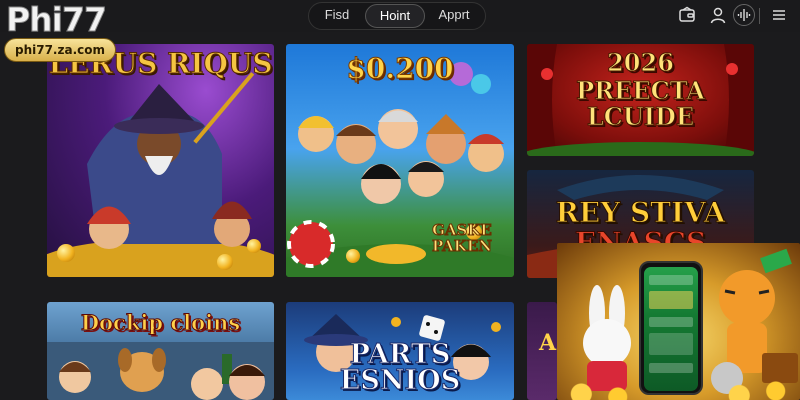 The image size is (800, 400). What do you see at coordinates (400, 380) in the screenshot?
I see `game-title-line2: ESNIOS` at bounding box center [400, 380].